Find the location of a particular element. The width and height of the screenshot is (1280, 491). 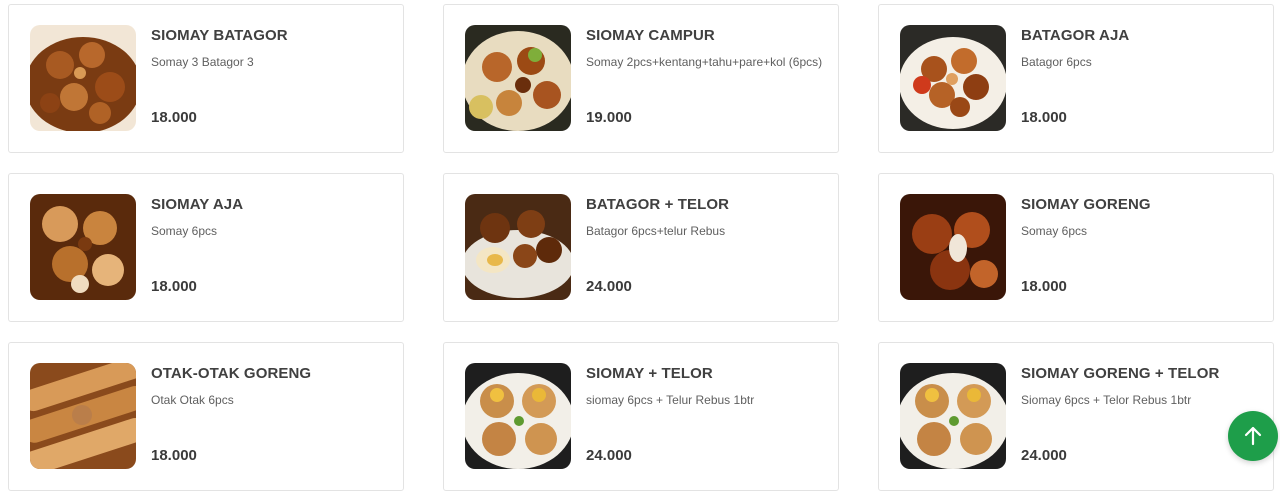

item-name: SIOMAY AJA is located at coordinates (197, 204).